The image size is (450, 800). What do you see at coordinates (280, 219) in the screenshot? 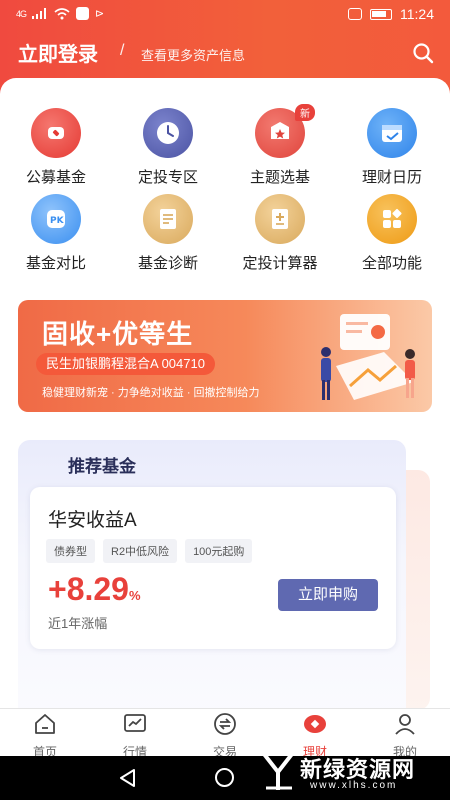
I see `calculator-icon` at bounding box center [280, 219].